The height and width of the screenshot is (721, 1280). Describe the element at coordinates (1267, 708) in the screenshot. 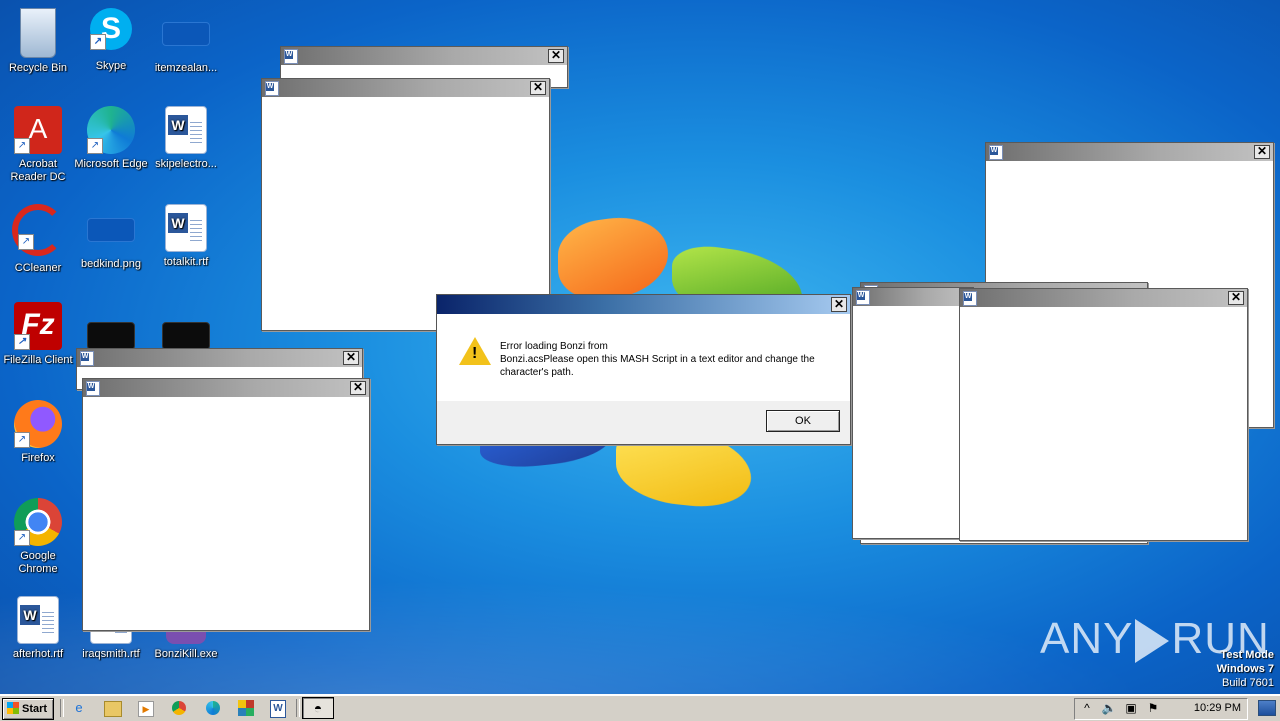

I see `show-desktop-button` at that location.